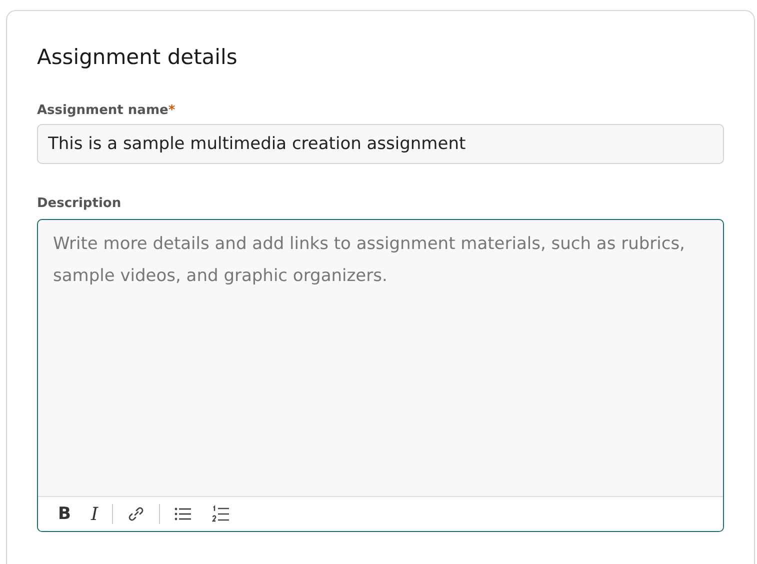 Image resolution: width=757 pixels, height=564 pixels. I want to click on italic-button: I, so click(94, 514).